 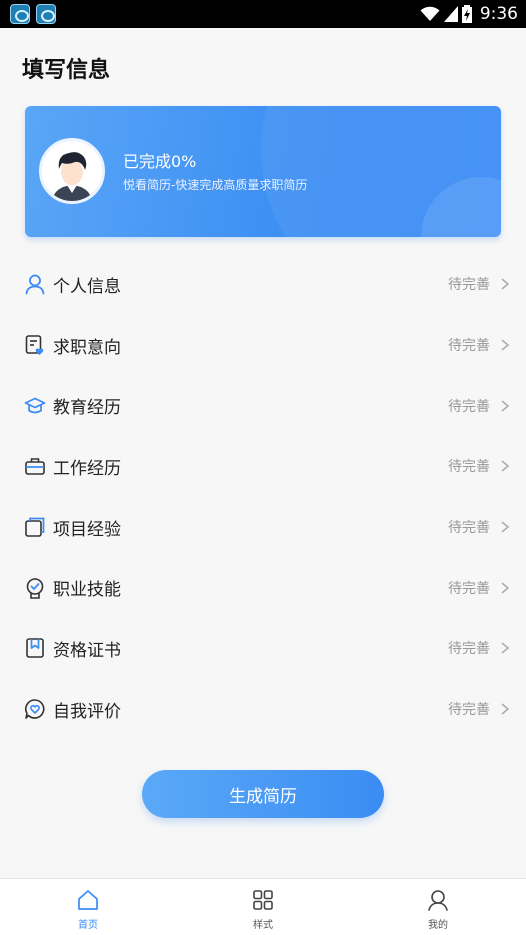 I want to click on section-item-certificates: 资格证书 待完善, so click(x=263, y=648).